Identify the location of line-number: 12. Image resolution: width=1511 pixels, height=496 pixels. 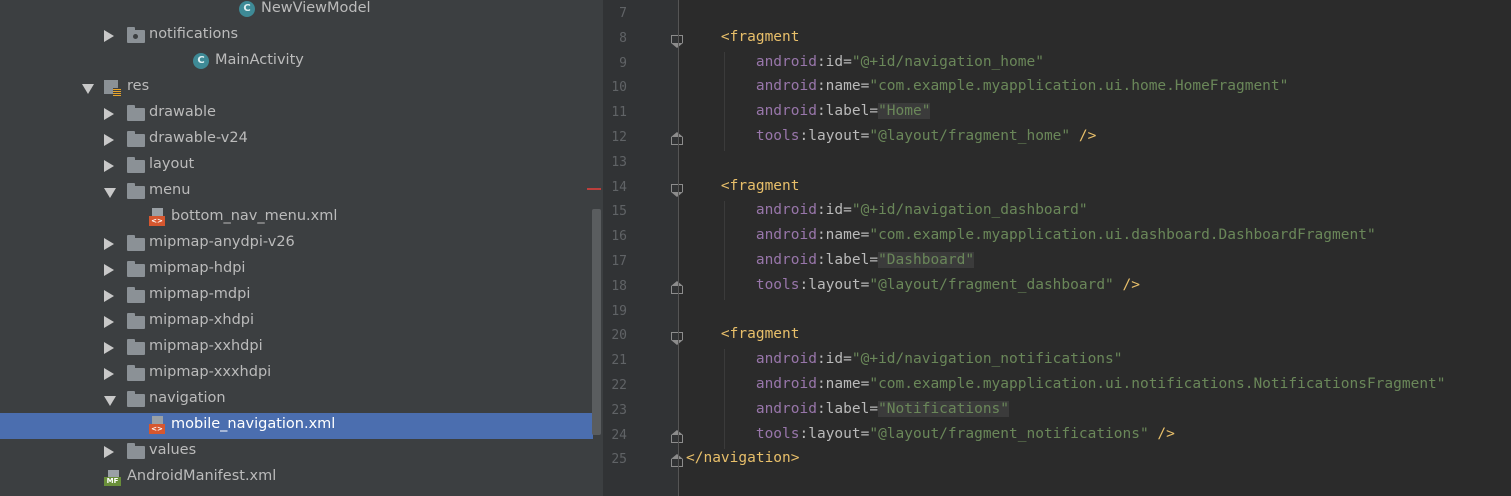
(619, 137).